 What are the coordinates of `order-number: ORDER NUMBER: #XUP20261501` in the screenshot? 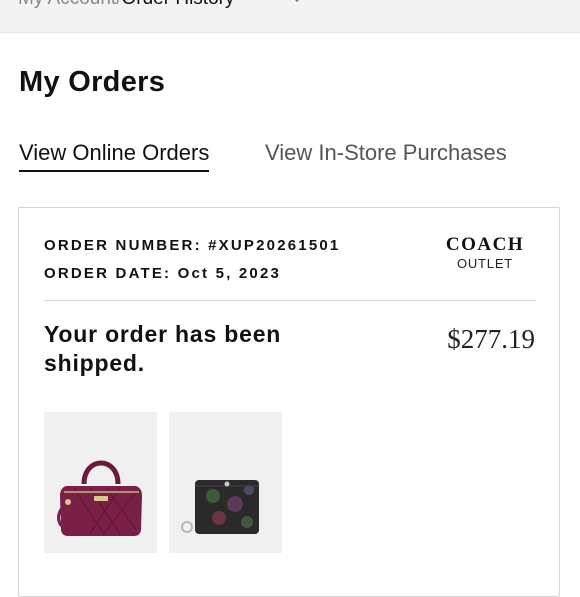 It's located at (192, 245).